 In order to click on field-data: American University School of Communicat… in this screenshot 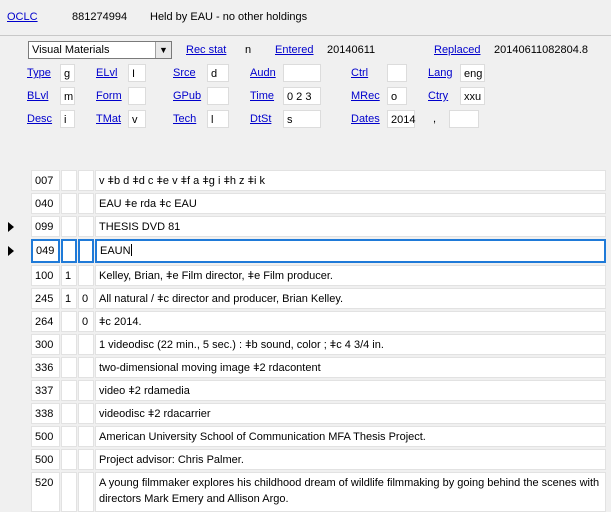, I will do `click(350, 436)`.